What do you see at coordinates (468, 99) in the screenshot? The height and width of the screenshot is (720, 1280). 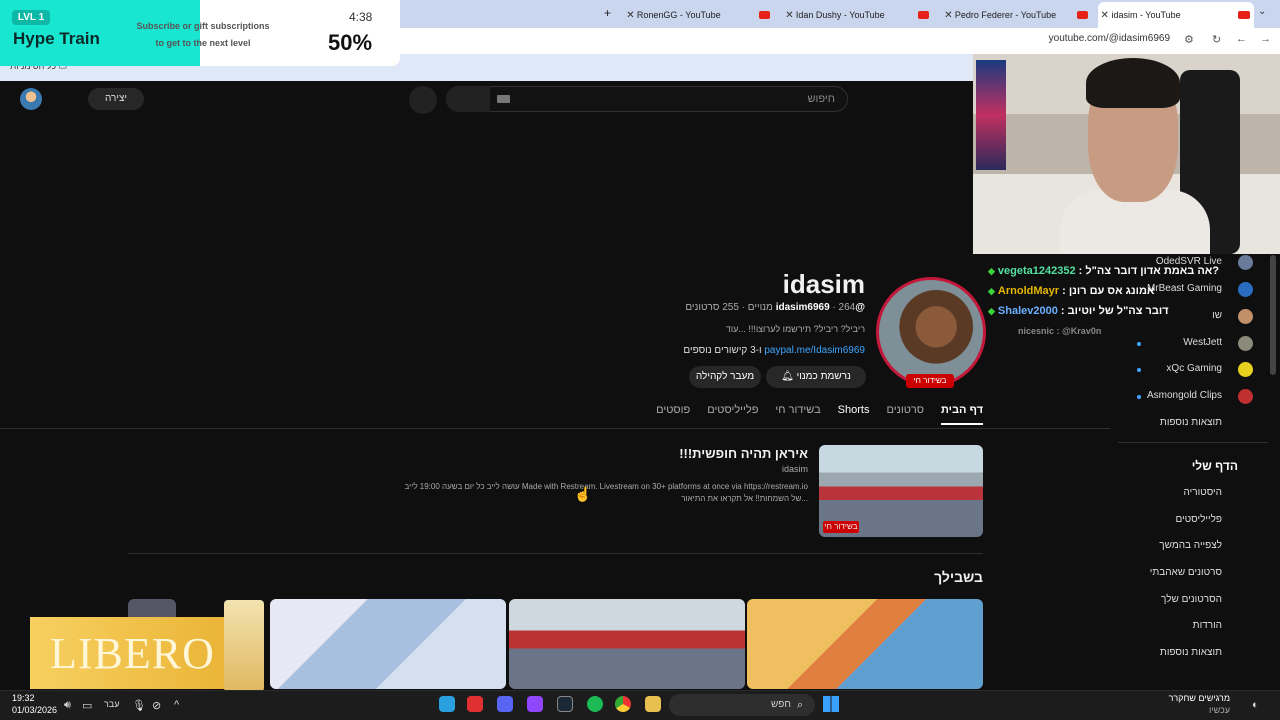 I see `search-button` at bounding box center [468, 99].